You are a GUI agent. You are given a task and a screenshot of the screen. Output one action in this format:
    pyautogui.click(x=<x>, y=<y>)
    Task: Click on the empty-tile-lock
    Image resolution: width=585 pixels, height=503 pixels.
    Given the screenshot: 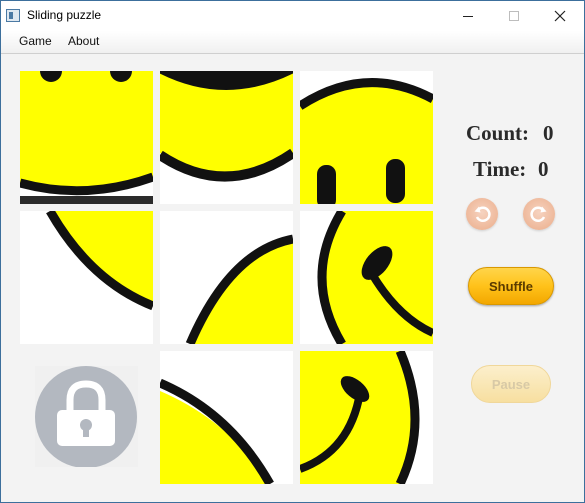 What is the action you would take?
    pyautogui.click(x=86, y=417)
    